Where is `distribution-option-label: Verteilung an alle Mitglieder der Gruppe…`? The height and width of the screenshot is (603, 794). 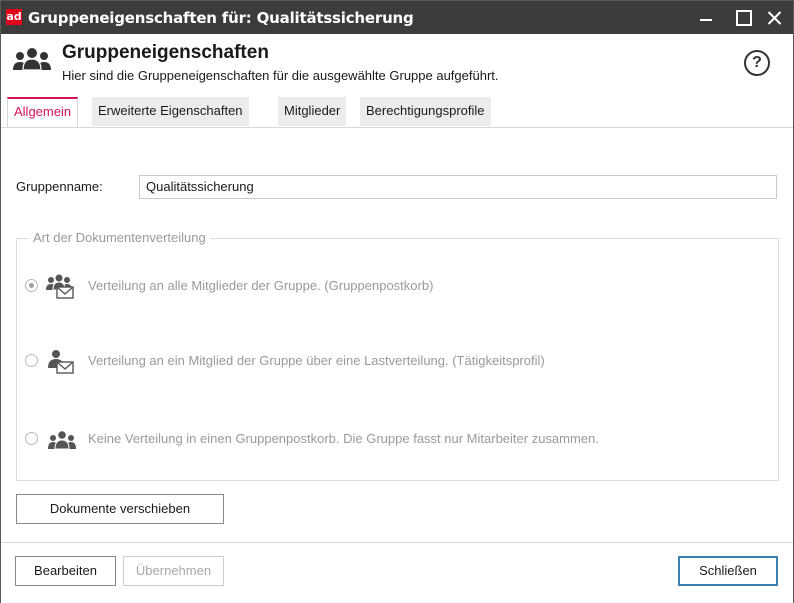 distribution-option-label: Verteilung an alle Mitglieder der Gruppe… is located at coordinates (261, 285).